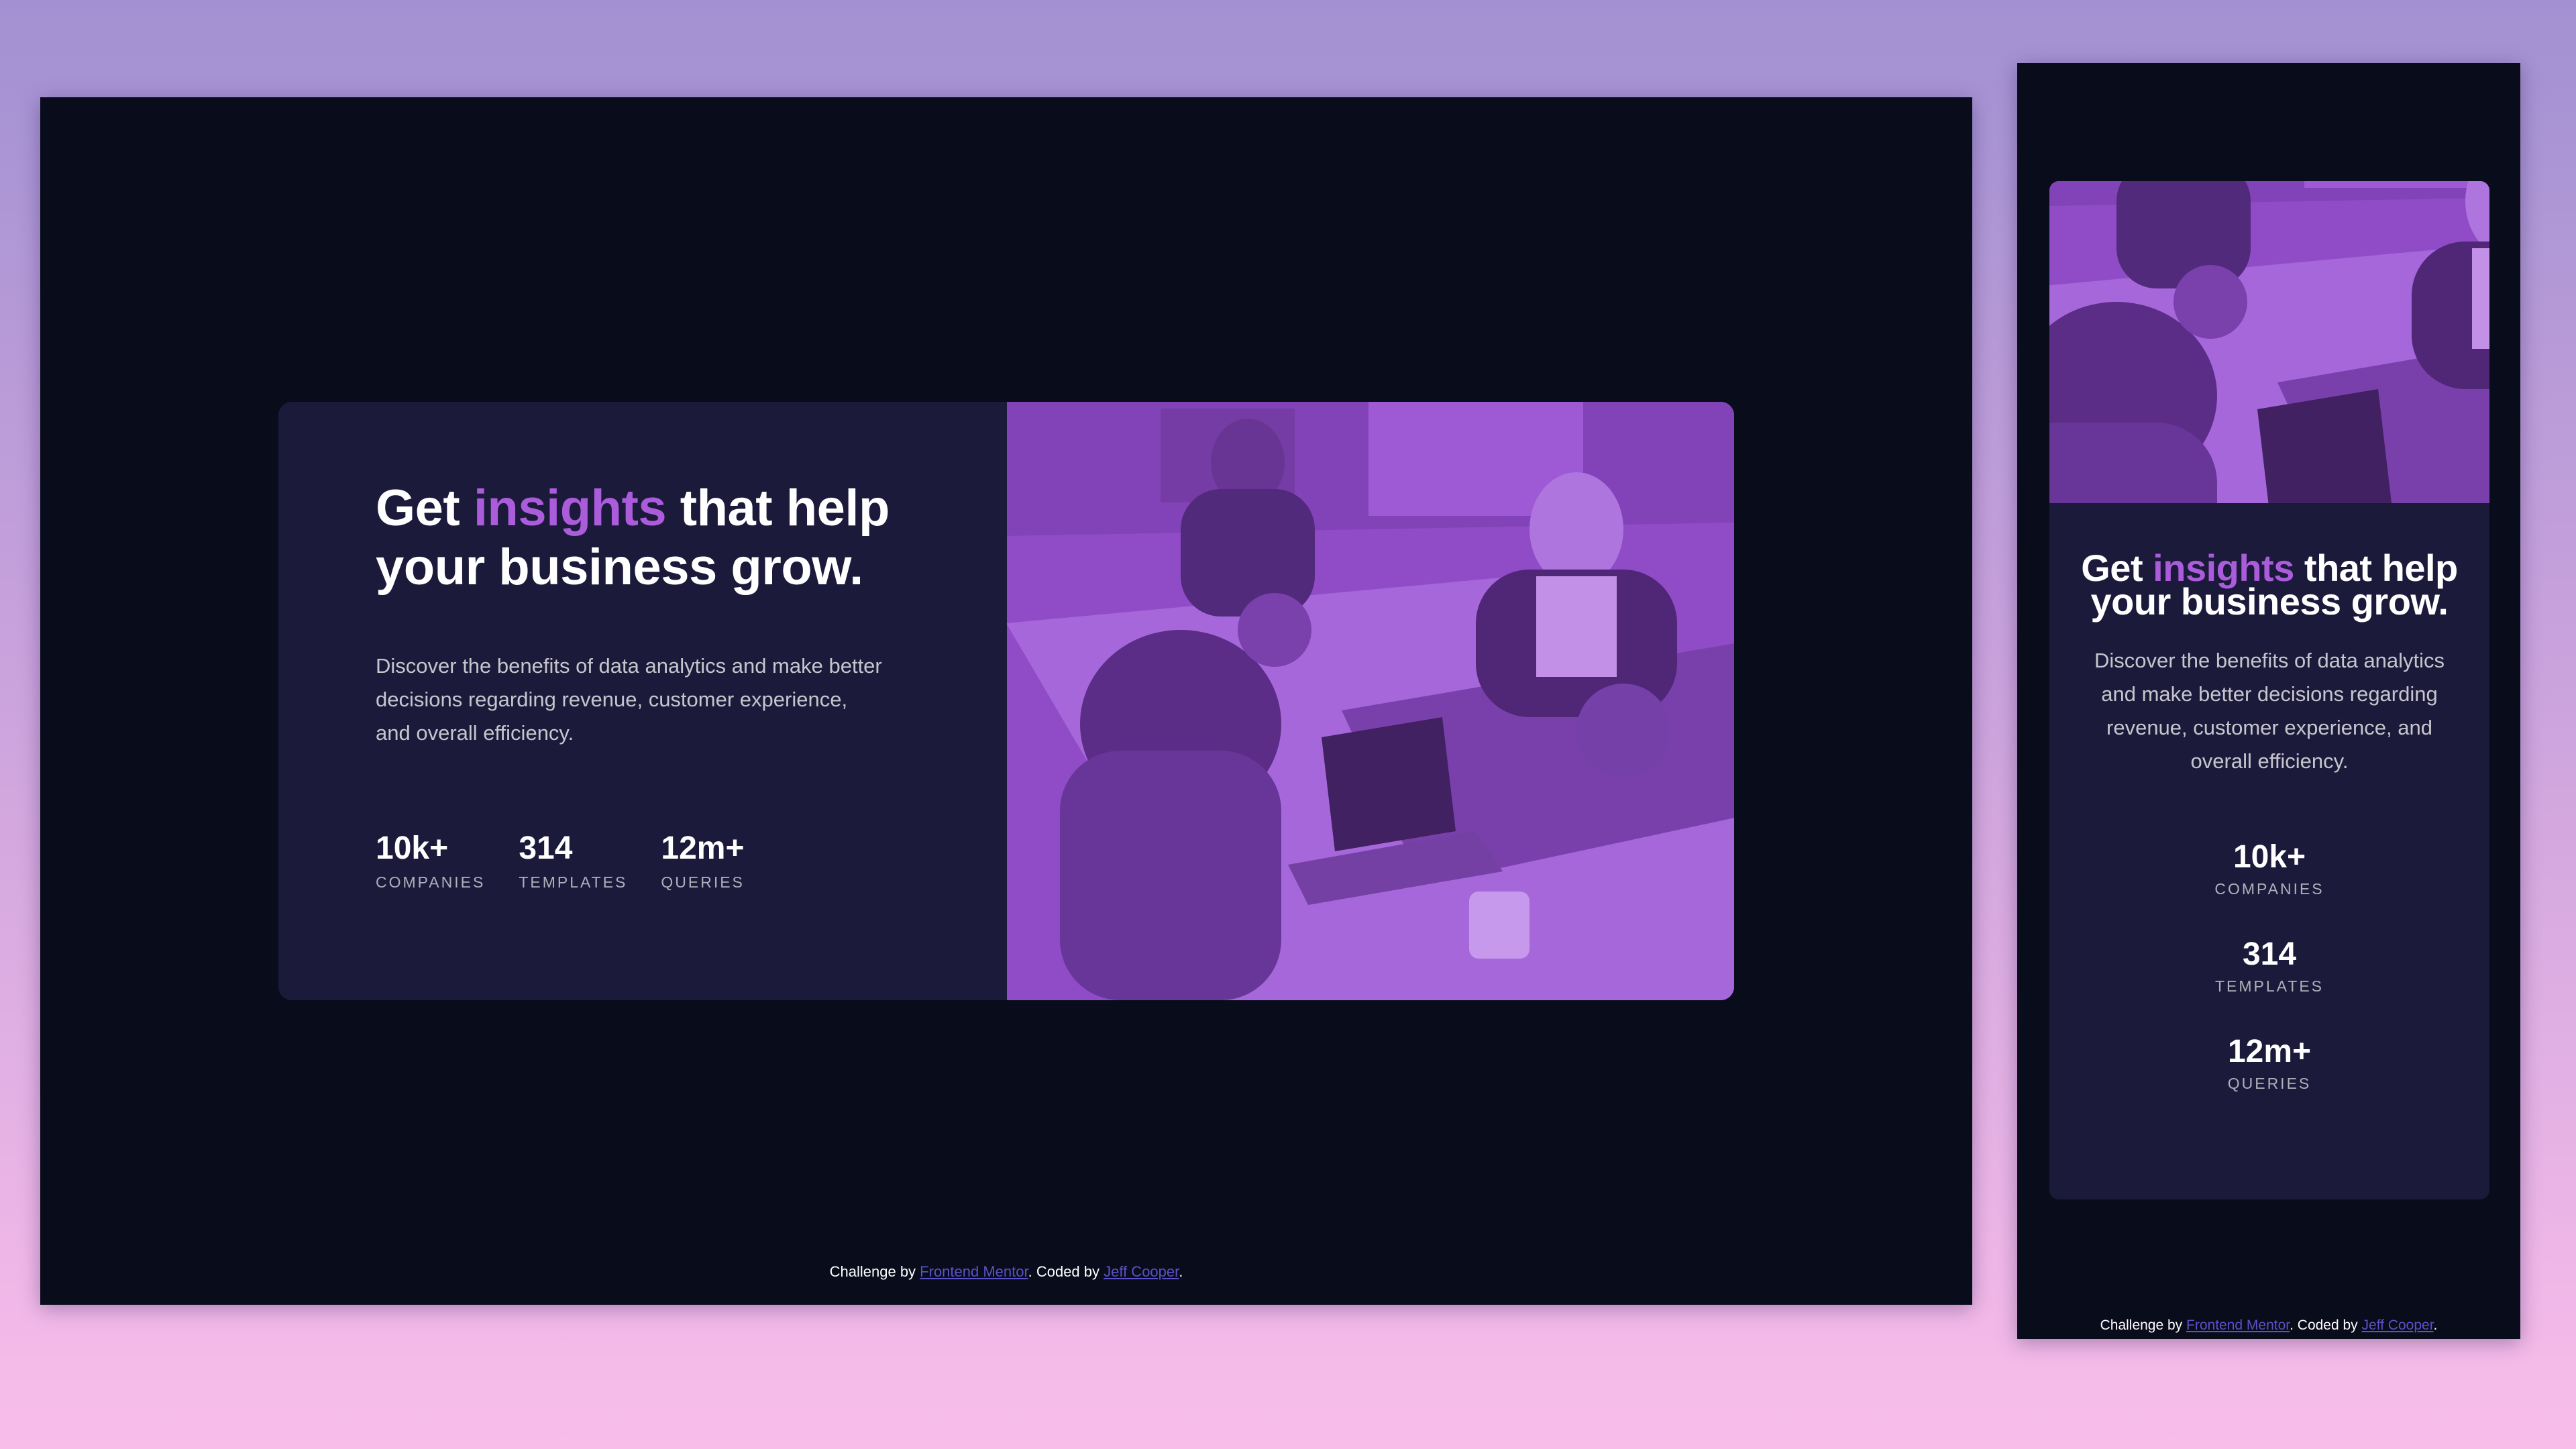  I want to click on title-part-1: Get, so click(425, 508).